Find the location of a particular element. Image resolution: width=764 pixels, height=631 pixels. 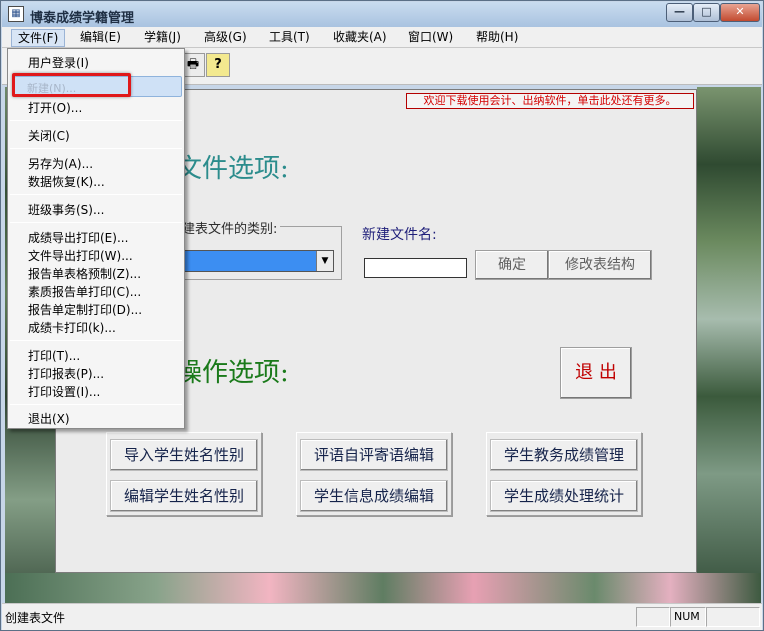

annotation-highlight-box is located at coordinates (71, 85).